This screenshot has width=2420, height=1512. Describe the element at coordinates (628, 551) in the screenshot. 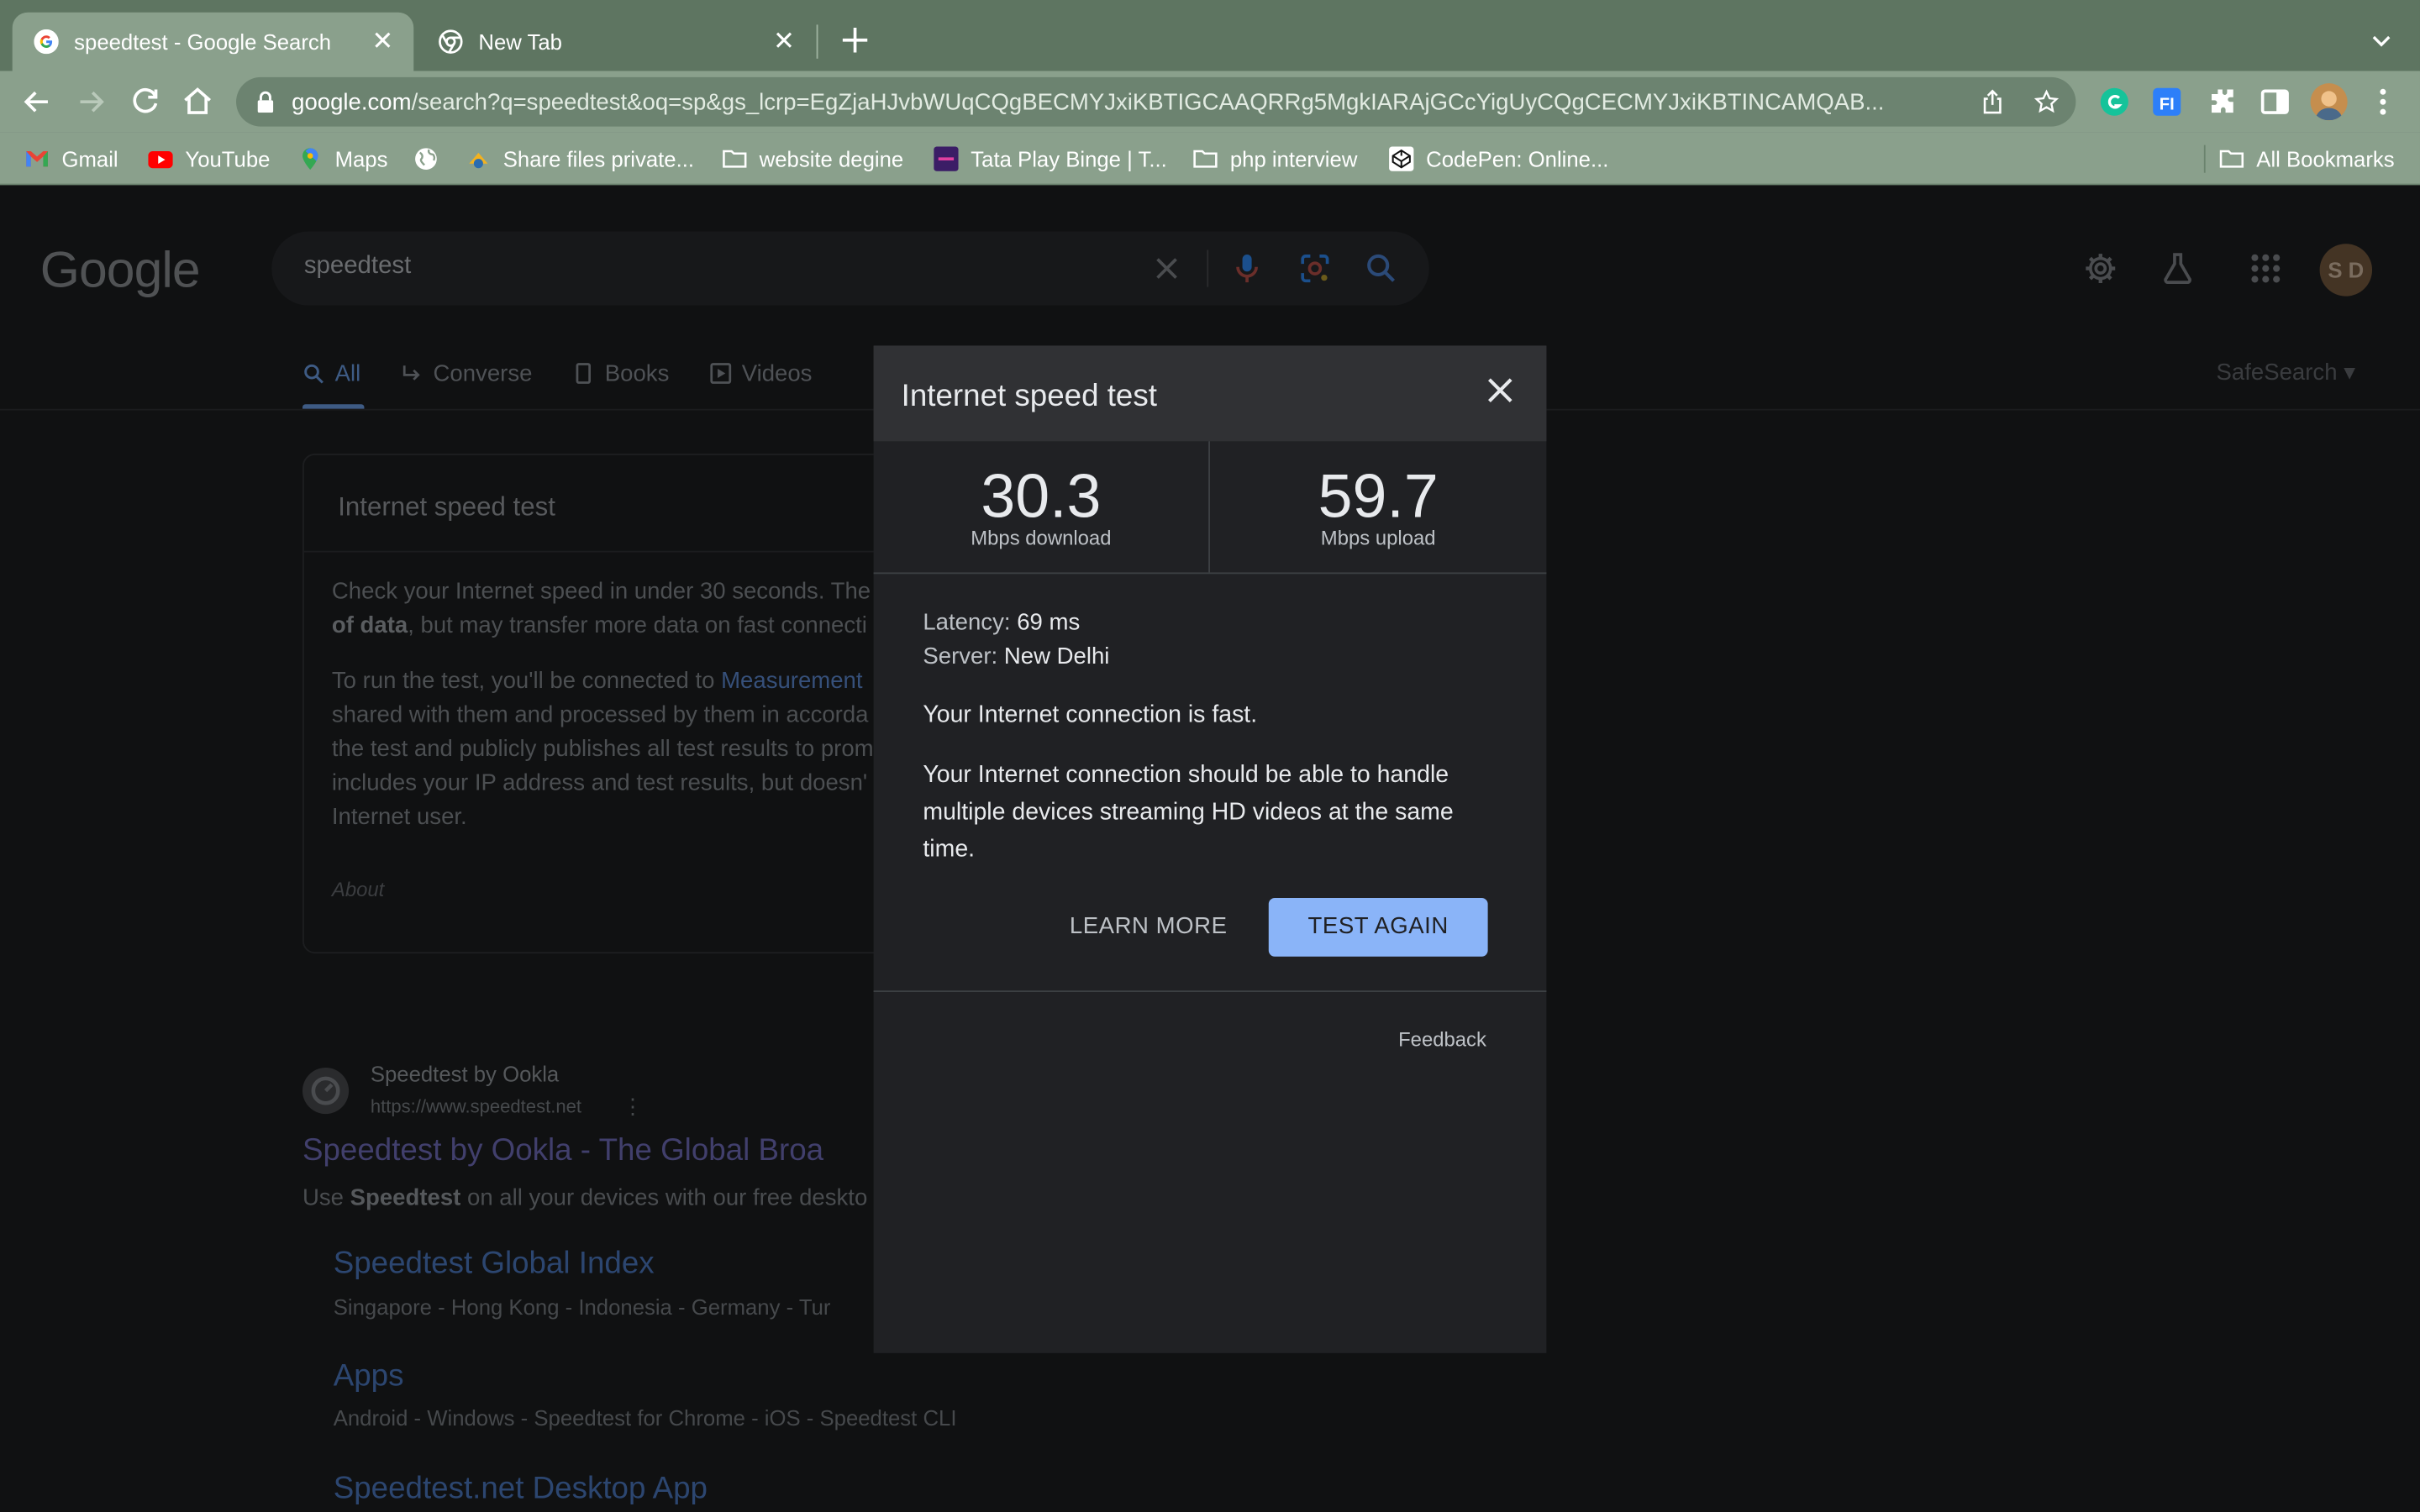

I see `card-divider` at that location.